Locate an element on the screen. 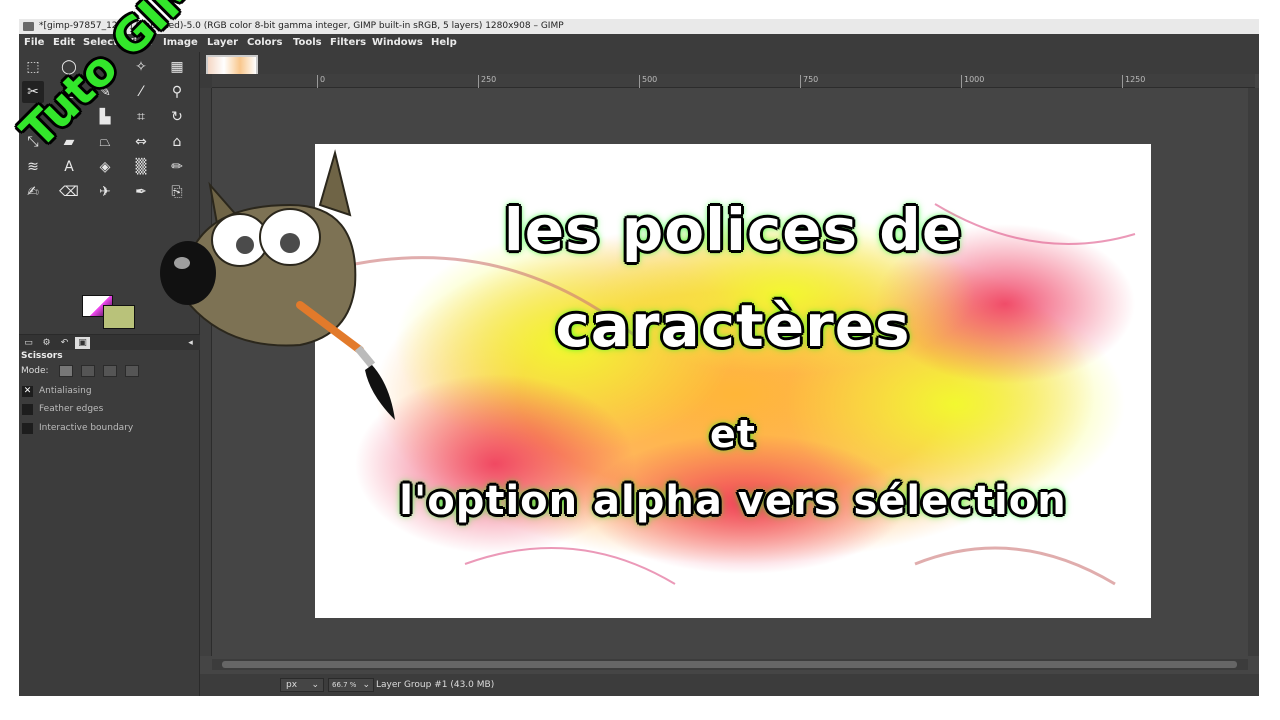 Image resolution: width=1280 pixels, height=720 pixels. zoom-select: 66.7 % ⌄ is located at coordinates (351, 685).